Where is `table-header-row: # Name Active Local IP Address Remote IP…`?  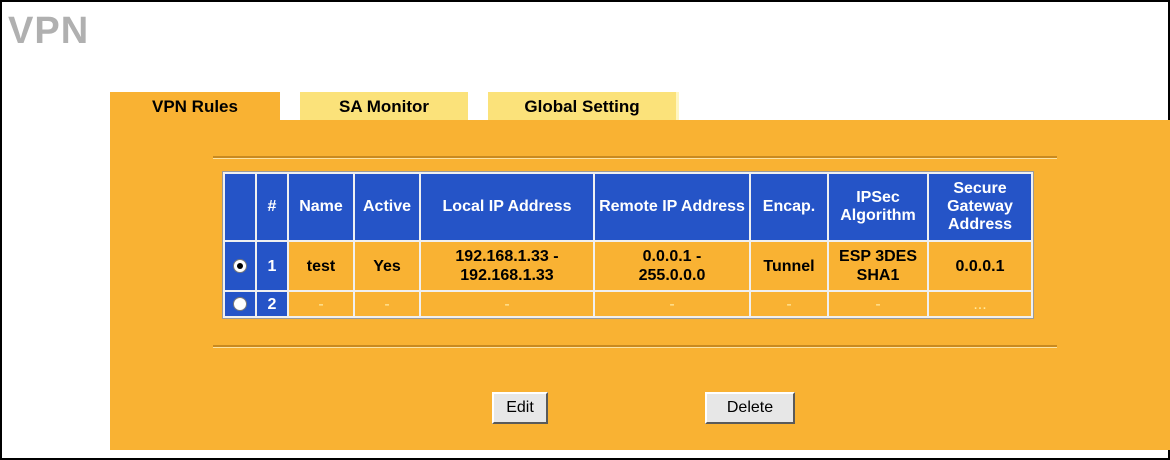
table-header-row: # Name Active Local IP Address Remote IP… is located at coordinates (628, 207).